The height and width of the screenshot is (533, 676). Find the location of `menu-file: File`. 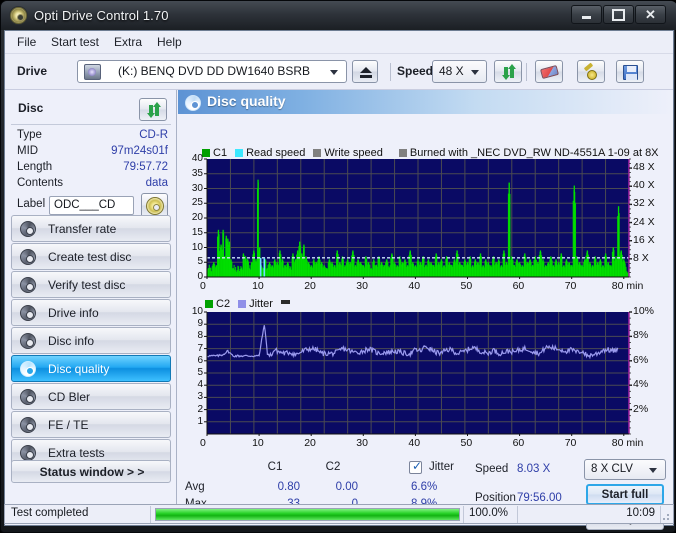

menu-file: File is located at coordinates (26, 42).